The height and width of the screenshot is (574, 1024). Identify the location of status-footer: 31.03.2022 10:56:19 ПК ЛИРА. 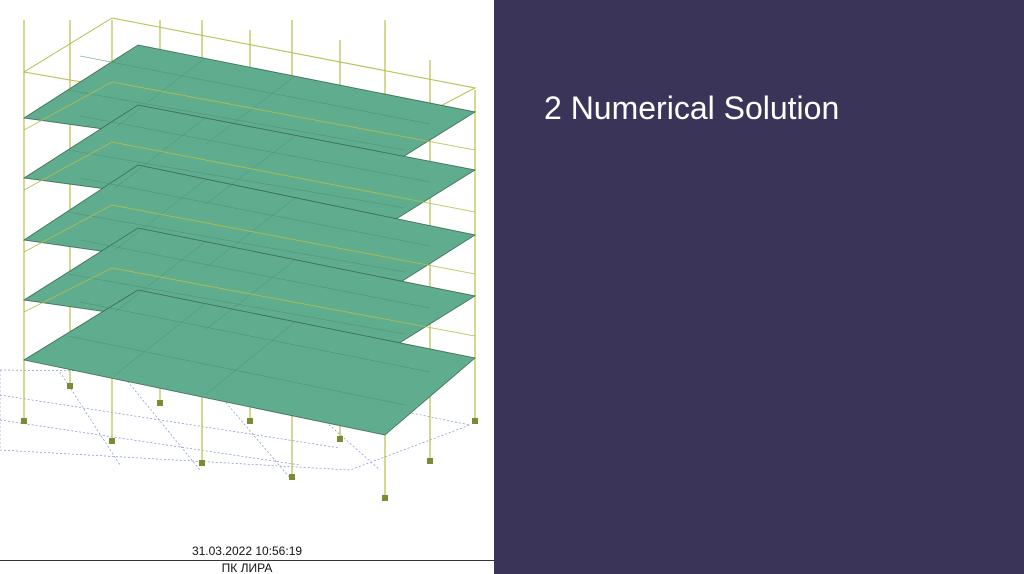
(247, 557).